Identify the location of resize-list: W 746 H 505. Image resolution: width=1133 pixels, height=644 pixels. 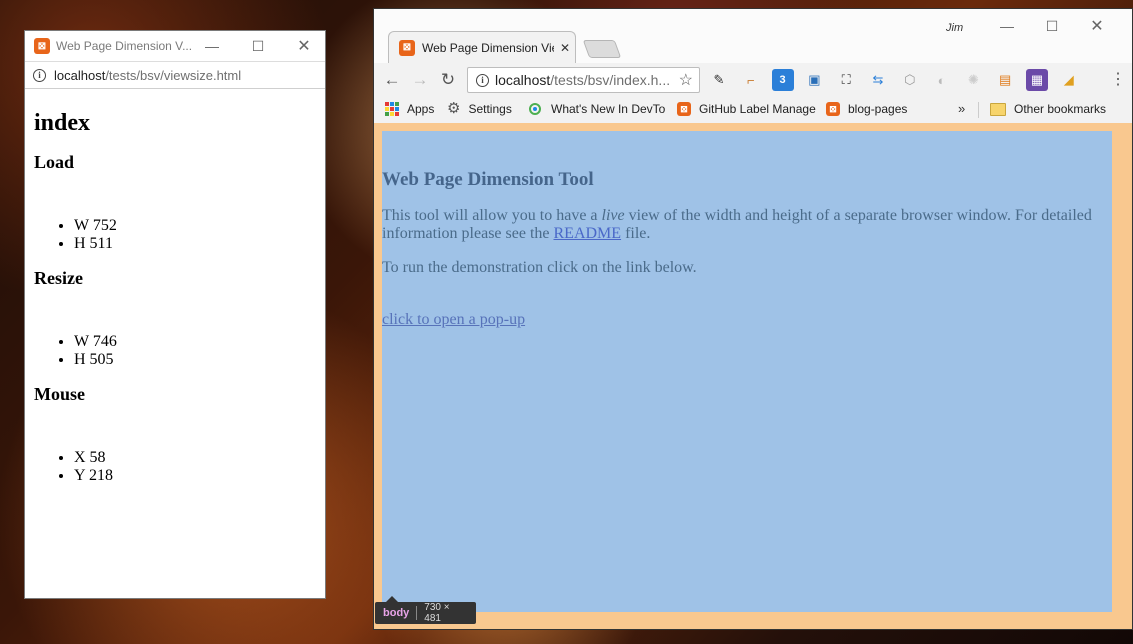
(175, 351).